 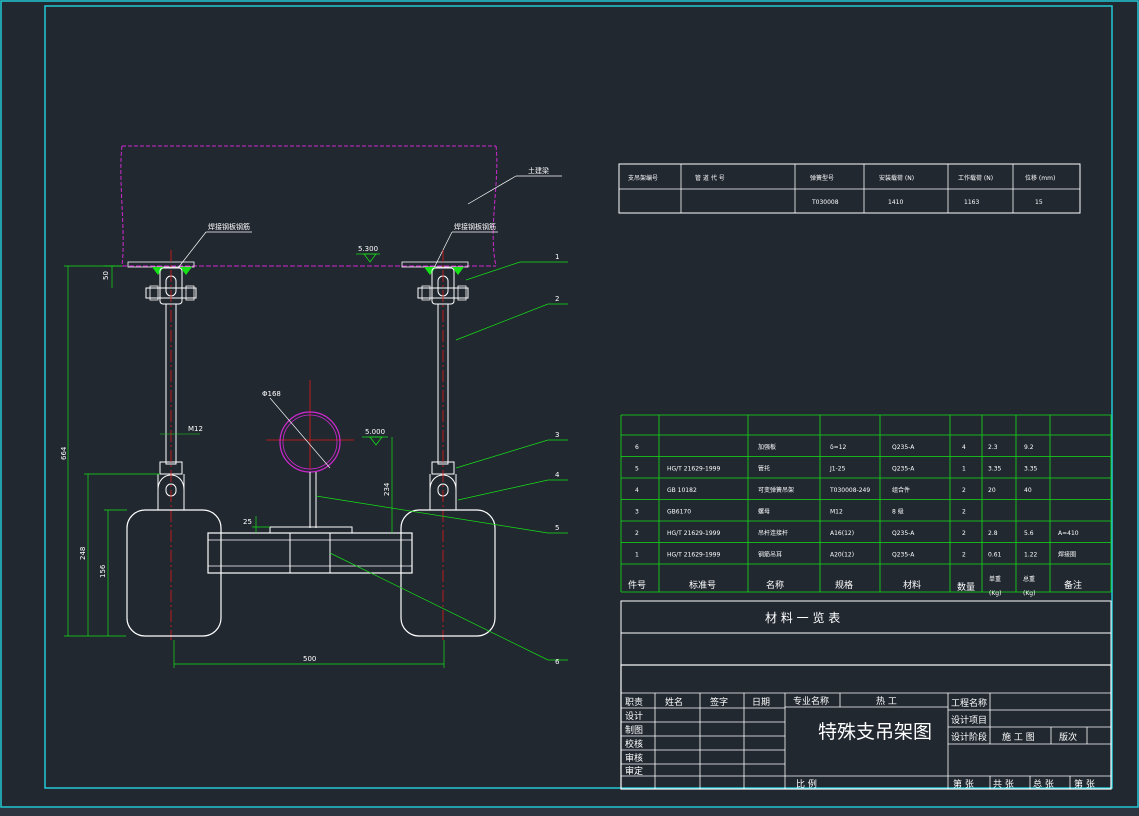 What do you see at coordinates (1068, 533) in the screenshot?
I see `bom-cell-remark: A=410` at bounding box center [1068, 533].